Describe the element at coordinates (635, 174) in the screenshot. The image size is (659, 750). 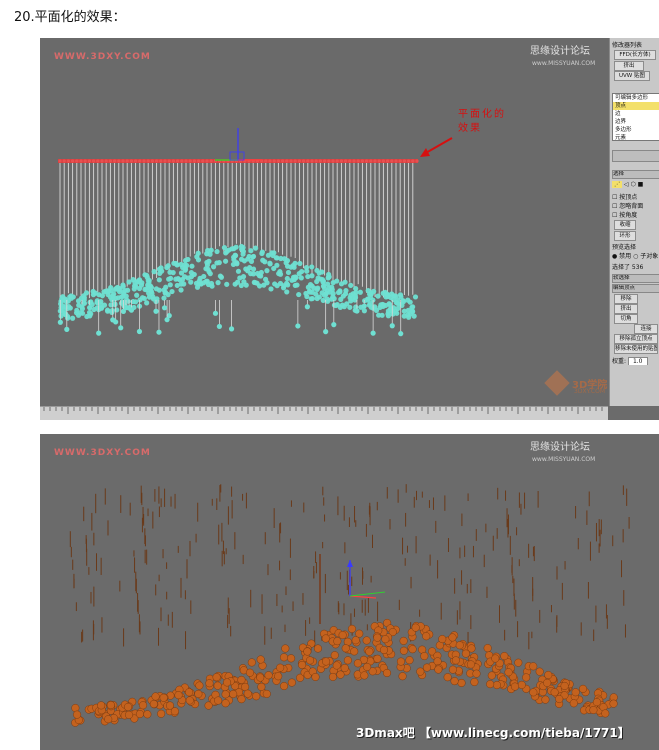
I see `rollout-select: 选择` at that location.